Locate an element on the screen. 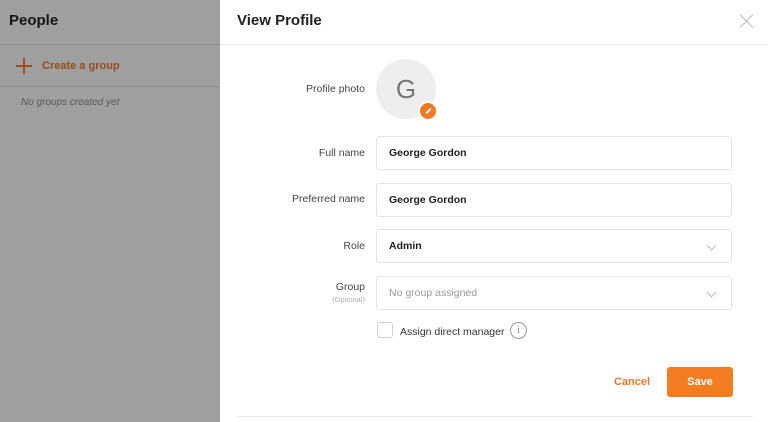  group-label: Group (Optional) is located at coordinates (348, 292).